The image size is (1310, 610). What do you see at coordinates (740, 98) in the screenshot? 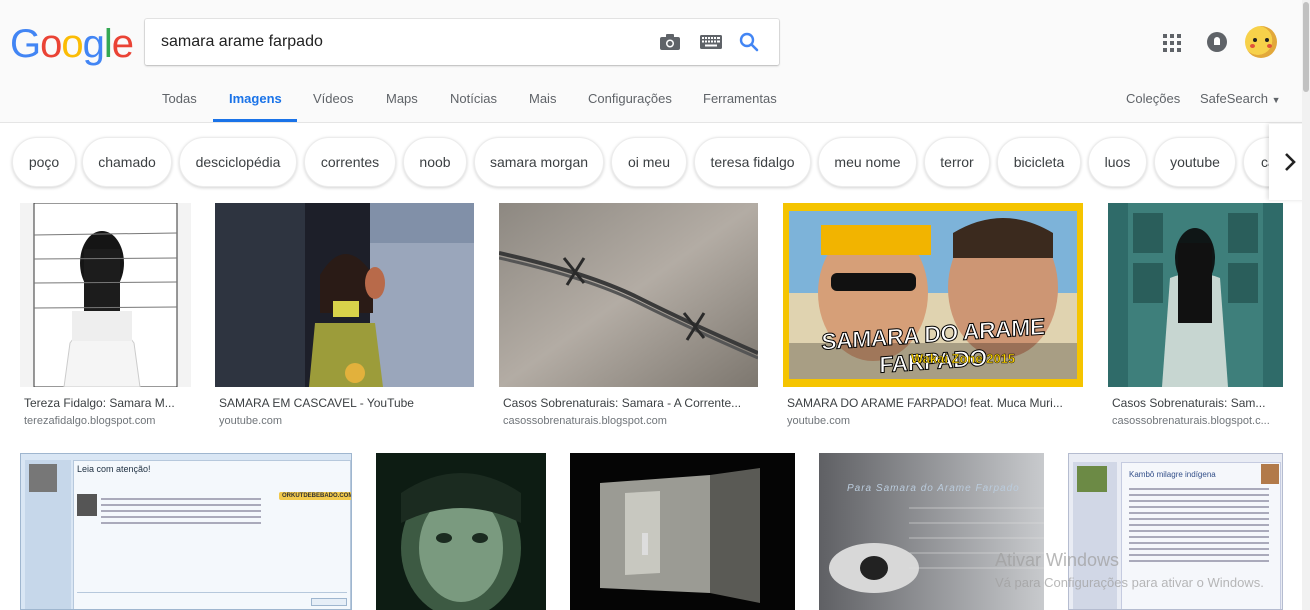
I see `tab-ferramentas: Ferramentas` at bounding box center [740, 98].